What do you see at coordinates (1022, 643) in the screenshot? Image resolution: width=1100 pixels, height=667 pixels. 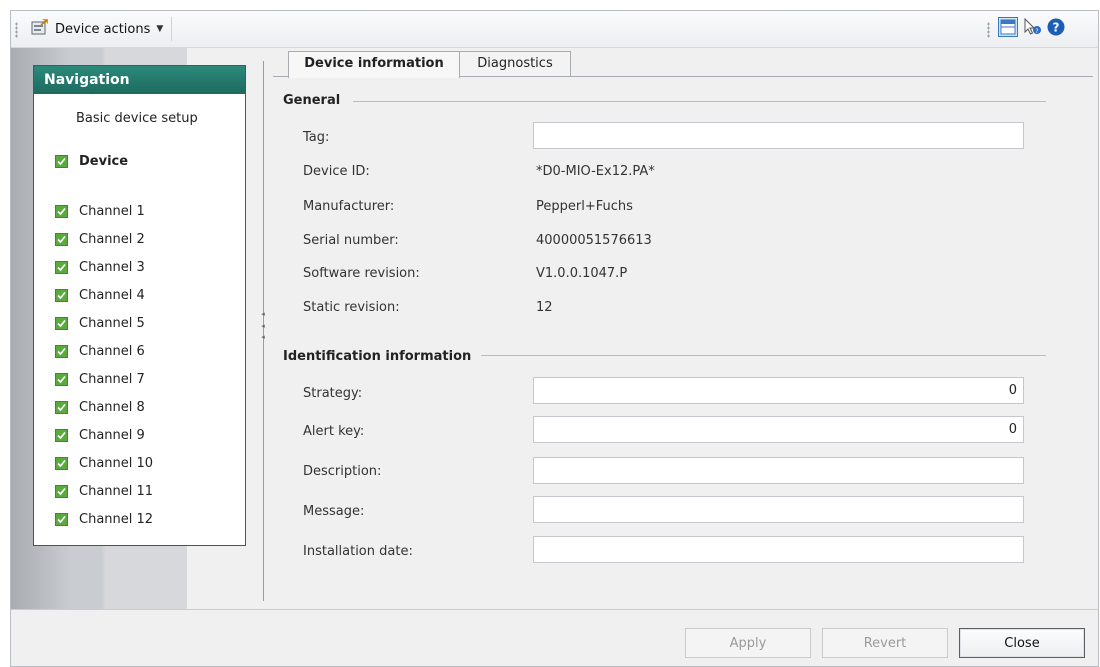 I see `close-button: Close` at bounding box center [1022, 643].